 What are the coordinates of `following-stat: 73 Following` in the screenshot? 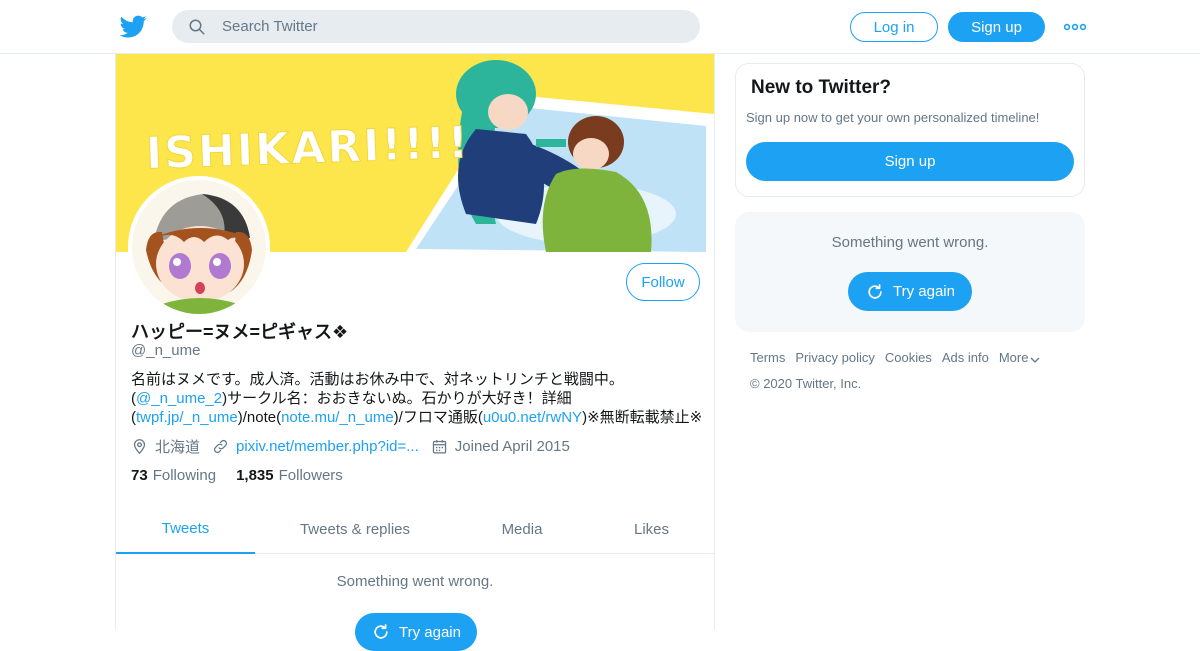 It's located at (173, 475).